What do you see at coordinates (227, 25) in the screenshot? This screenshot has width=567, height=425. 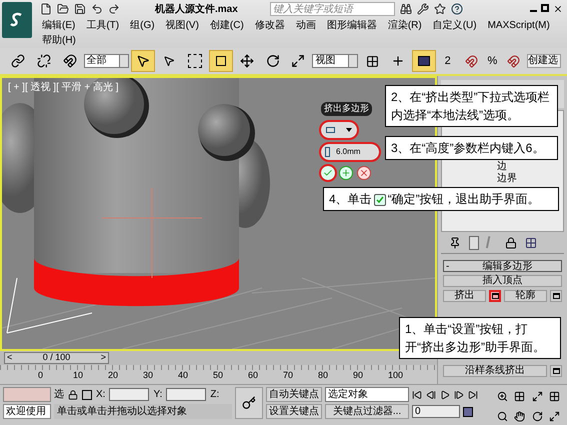 I see `menu-item: 创建(C)` at bounding box center [227, 25].